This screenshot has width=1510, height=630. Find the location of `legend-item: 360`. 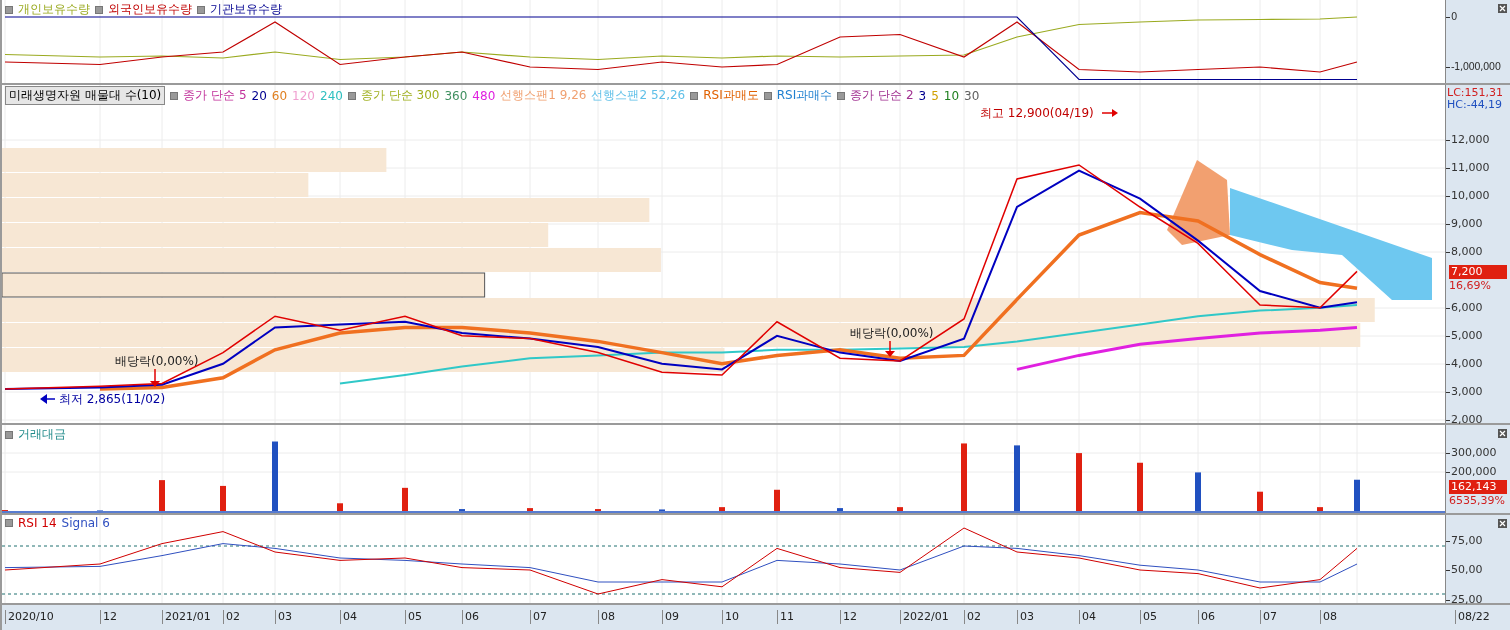

legend-item: 360 is located at coordinates (456, 95).